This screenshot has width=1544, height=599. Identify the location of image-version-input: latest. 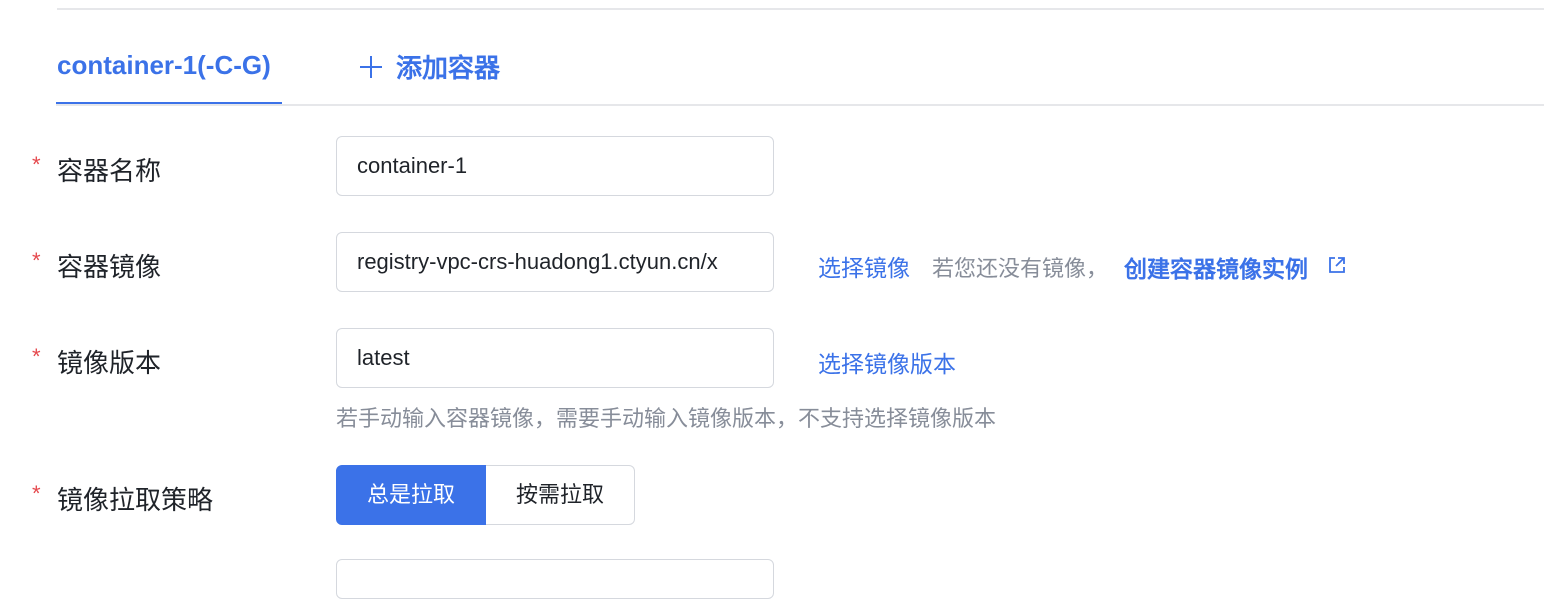
(555, 358).